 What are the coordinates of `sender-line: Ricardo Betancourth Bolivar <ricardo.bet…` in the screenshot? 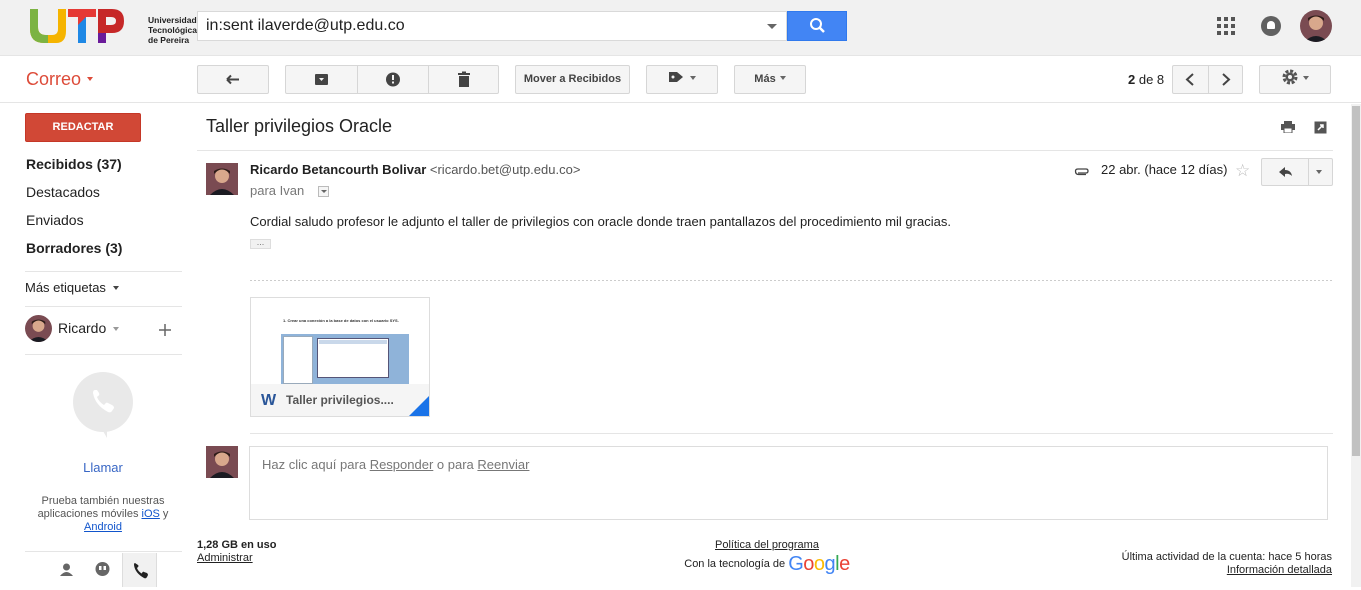 It's located at (415, 169).